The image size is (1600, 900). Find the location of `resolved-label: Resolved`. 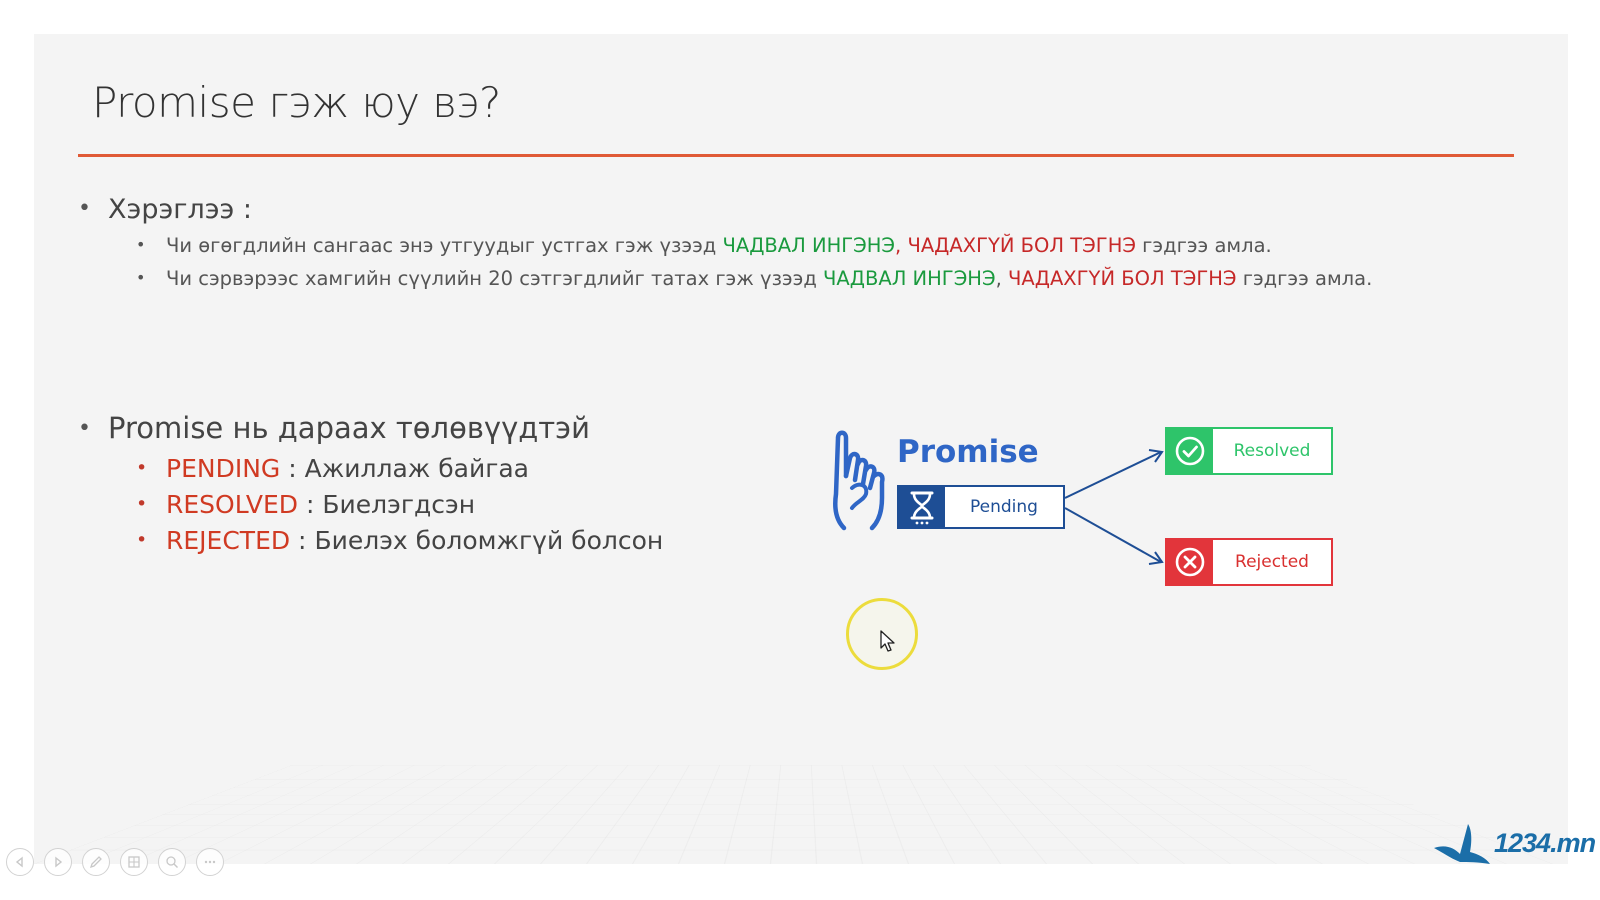

resolved-label: Resolved is located at coordinates (1272, 451).